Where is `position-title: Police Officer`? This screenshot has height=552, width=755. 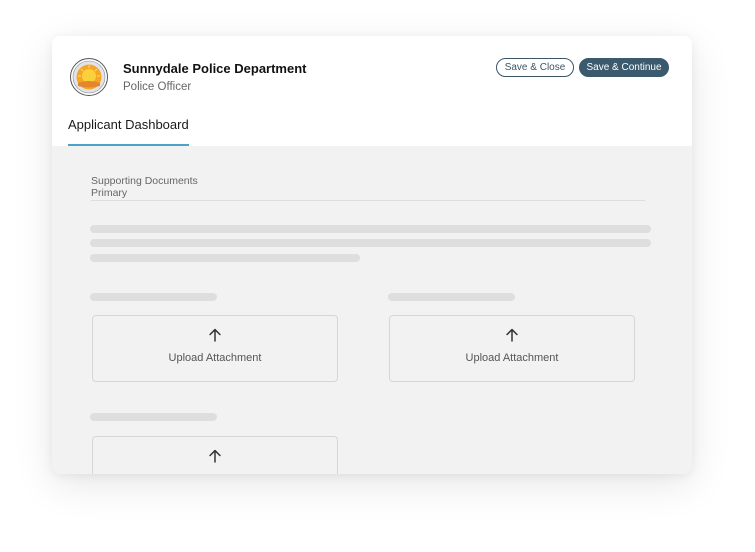 position-title: Police Officer is located at coordinates (157, 87).